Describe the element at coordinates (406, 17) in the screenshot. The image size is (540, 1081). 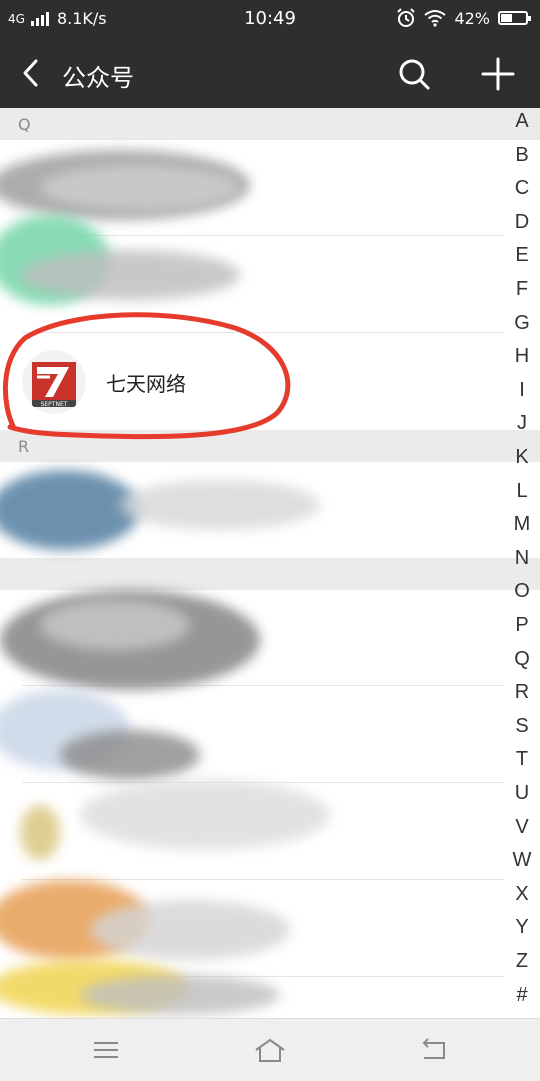
I see `alarm-icon` at that location.